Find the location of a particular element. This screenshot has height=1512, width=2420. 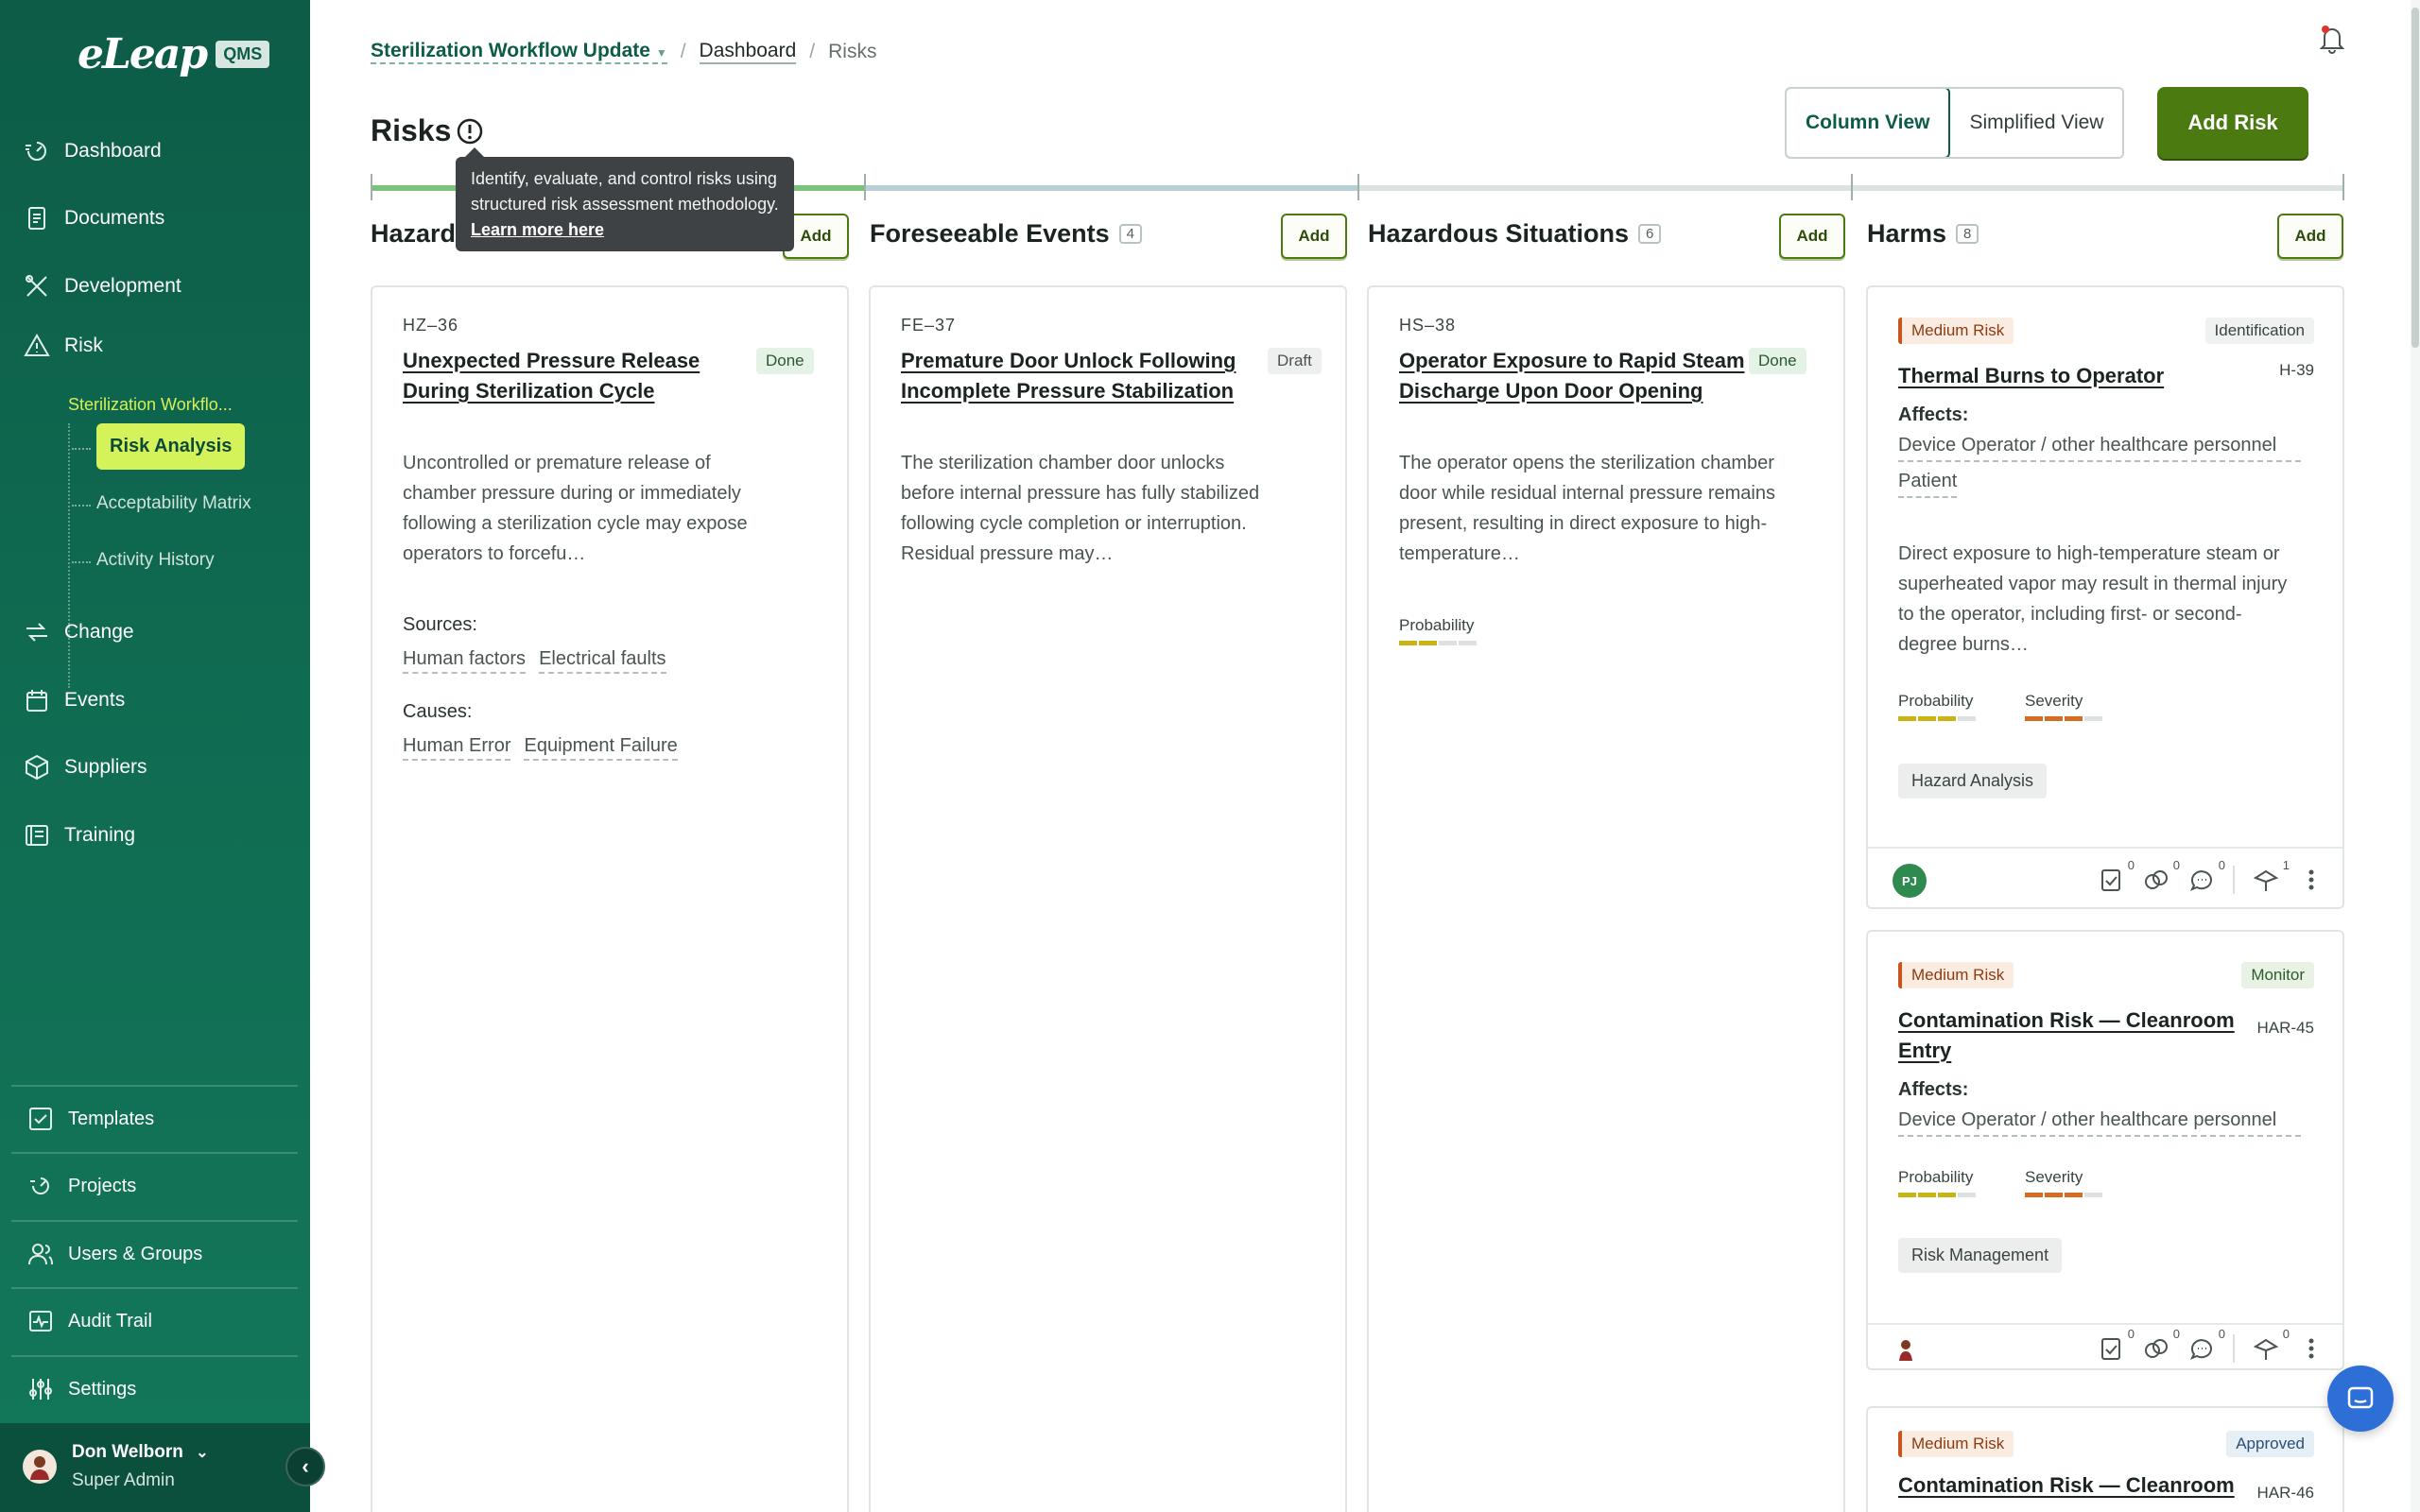

notification-bell-icon is located at coordinates (2332, 39).